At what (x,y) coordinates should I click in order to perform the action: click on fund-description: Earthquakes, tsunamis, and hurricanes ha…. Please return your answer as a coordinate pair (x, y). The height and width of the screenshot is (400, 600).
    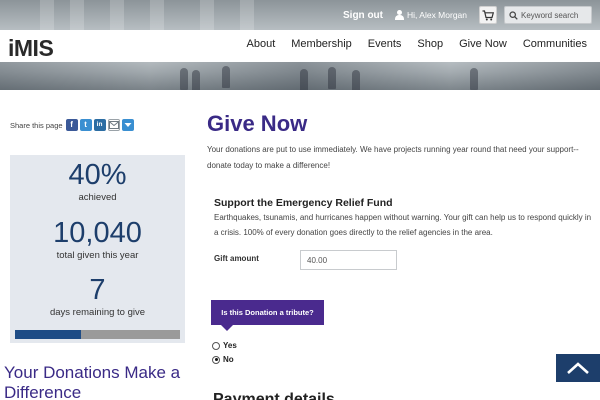
    Looking at the image, I should click on (403, 225).